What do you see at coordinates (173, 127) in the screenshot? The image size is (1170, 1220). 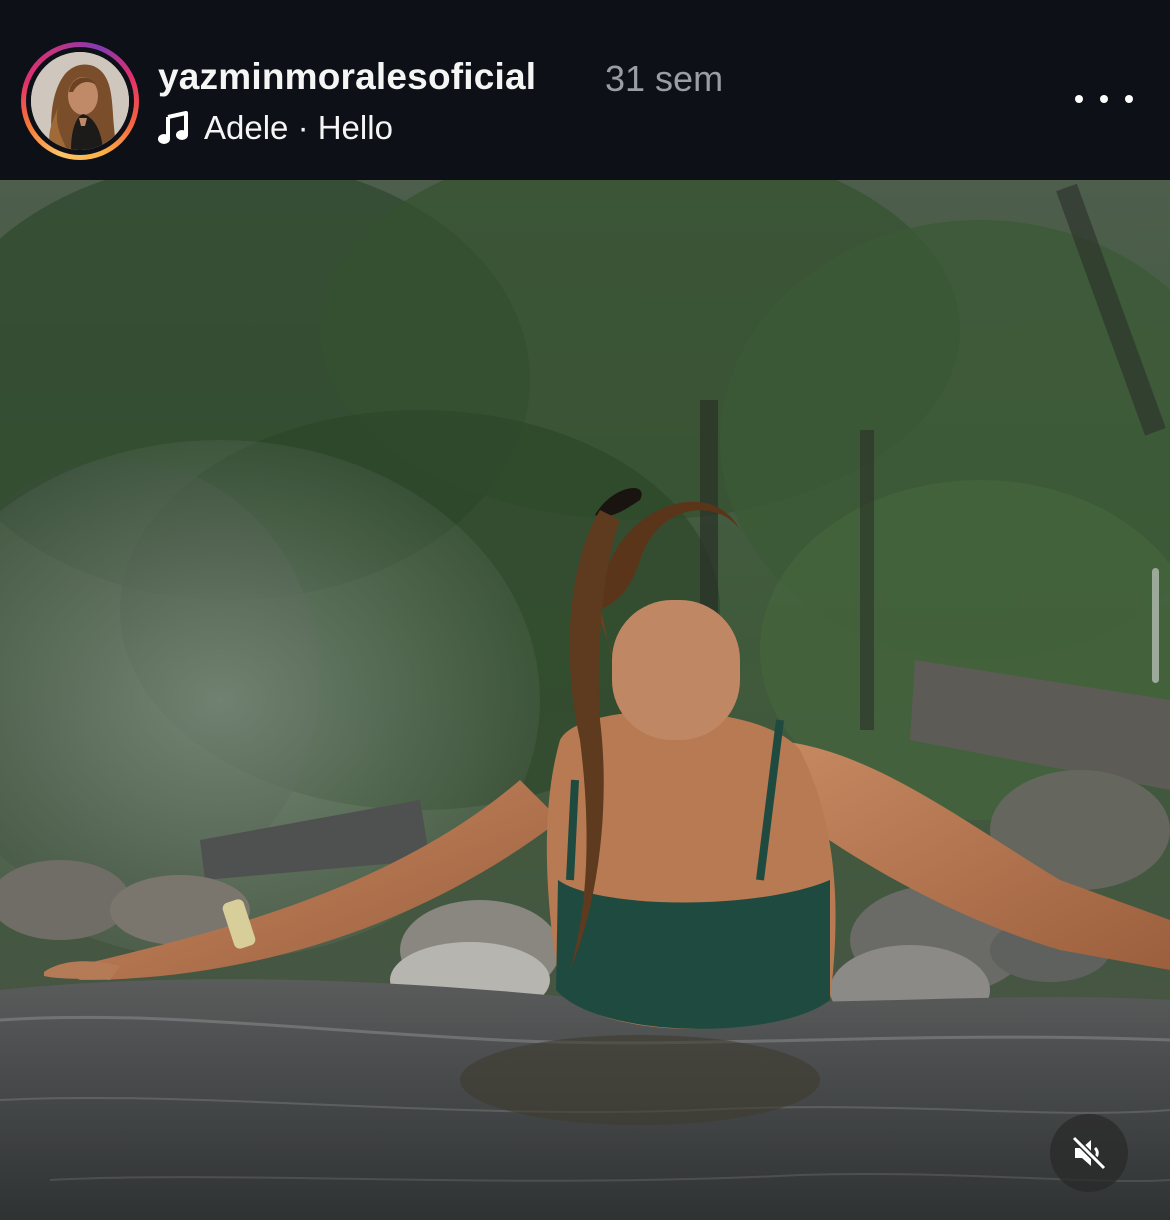 I see `music-note-icon` at bounding box center [173, 127].